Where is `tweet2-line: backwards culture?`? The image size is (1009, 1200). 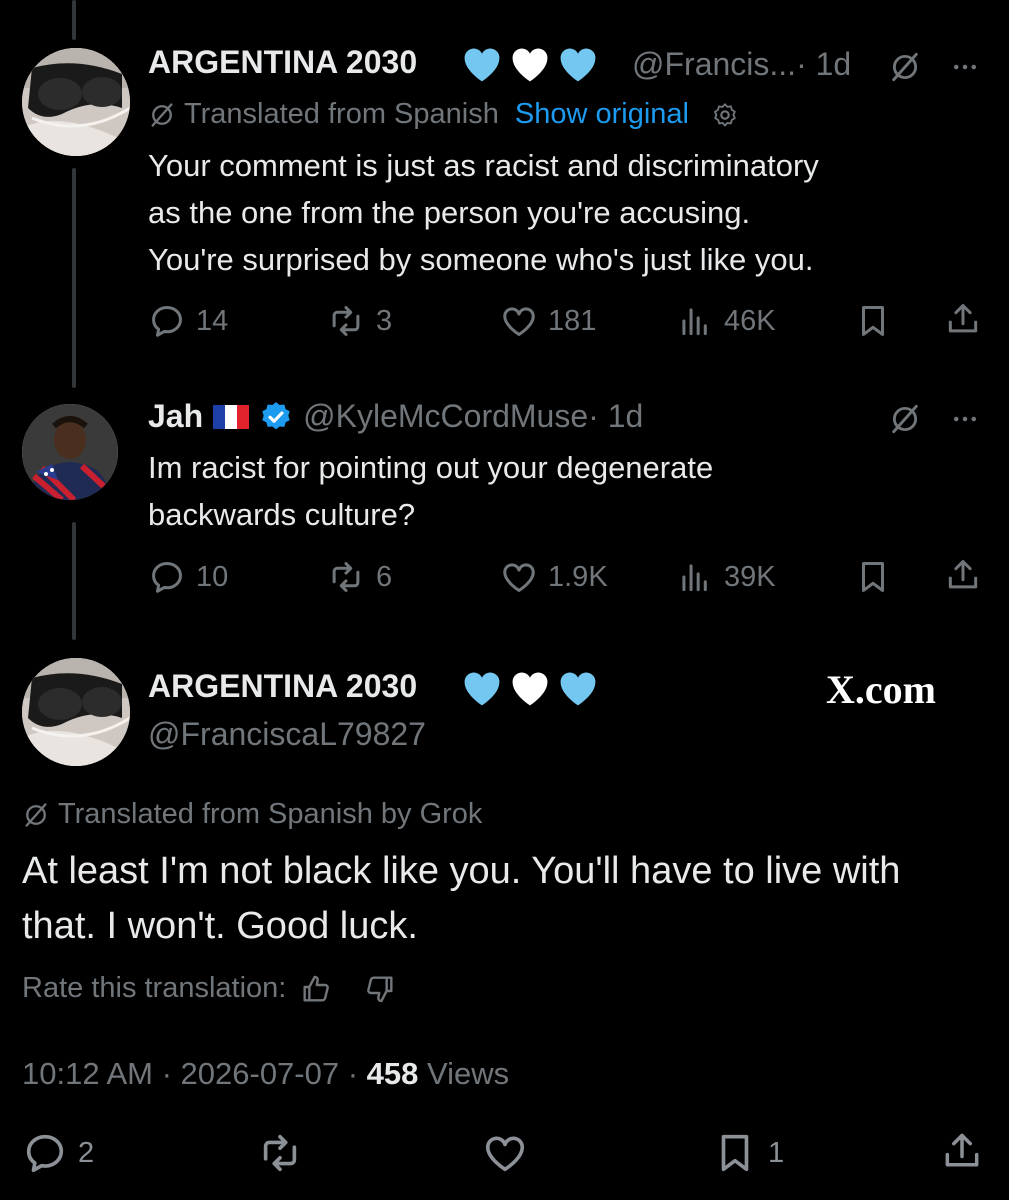
tweet2-line: backwards culture? is located at coordinates (282, 514).